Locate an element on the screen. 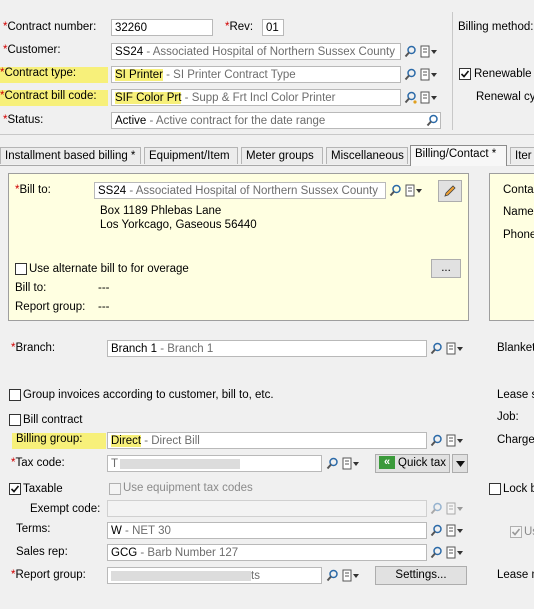  tab-billing-contact: Billing/Contact * is located at coordinates (458, 155).